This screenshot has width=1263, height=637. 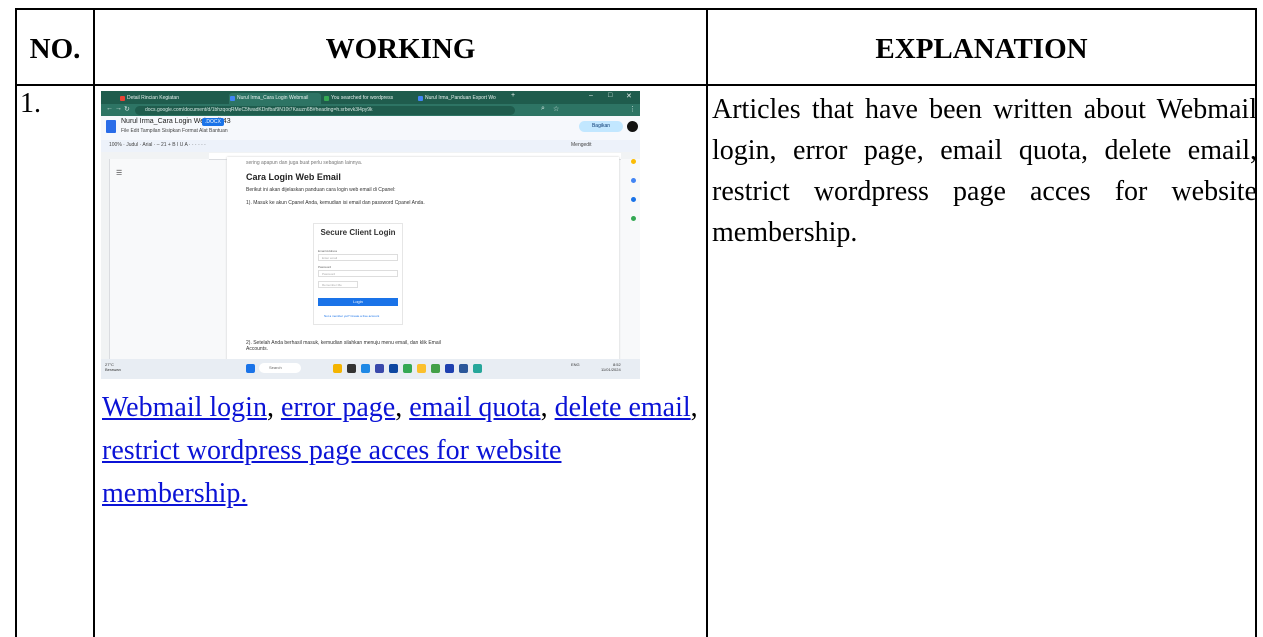 What do you see at coordinates (633, 161) in the screenshot?
I see `keep-icon` at bounding box center [633, 161].